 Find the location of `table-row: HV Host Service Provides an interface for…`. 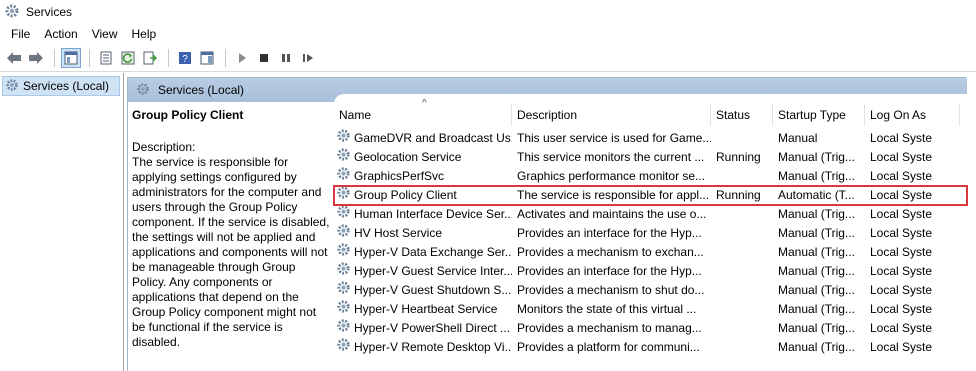

table-row: HV Host Service Provides an interface for… is located at coordinates (650, 233).